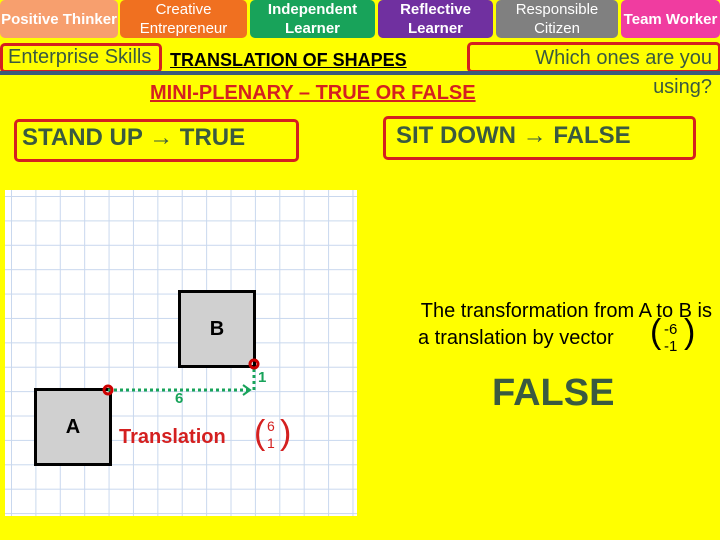 This screenshot has width=720, height=540. Describe the element at coordinates (262, 377) in the screenshot. I see `vertical-label: 1` at that location.